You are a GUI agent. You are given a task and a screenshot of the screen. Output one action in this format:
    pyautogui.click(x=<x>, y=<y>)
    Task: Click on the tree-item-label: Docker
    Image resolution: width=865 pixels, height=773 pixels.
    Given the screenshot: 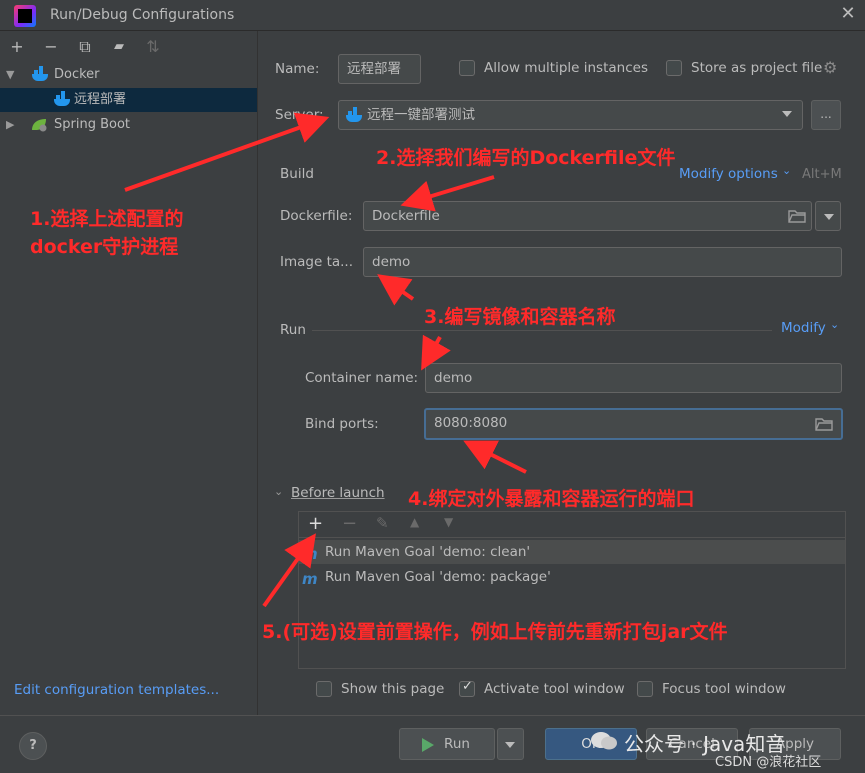 What is the action you would take?
    pyautogui.click(x=77, y=74)
    